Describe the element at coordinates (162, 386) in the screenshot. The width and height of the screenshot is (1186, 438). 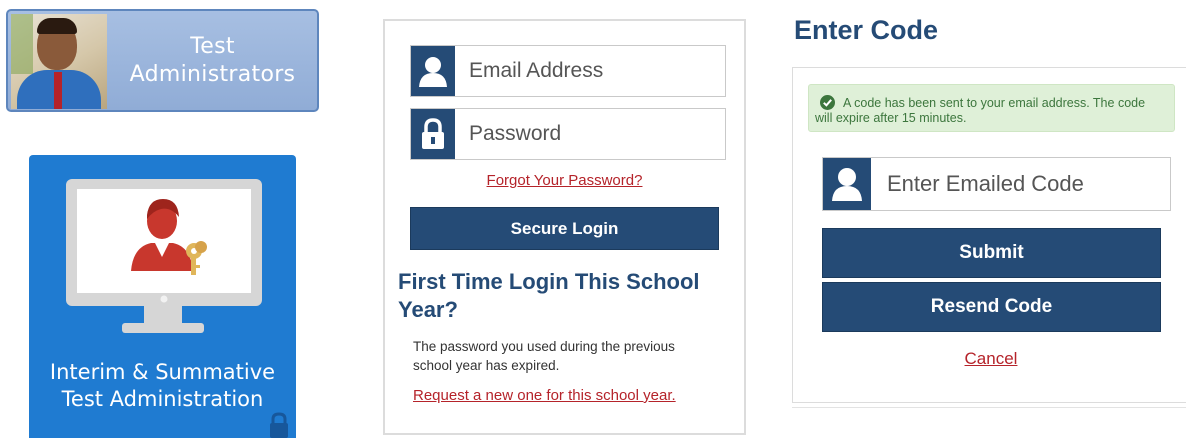
I see `interim-summative-title: Interim & Summative Test Administration` at that location.